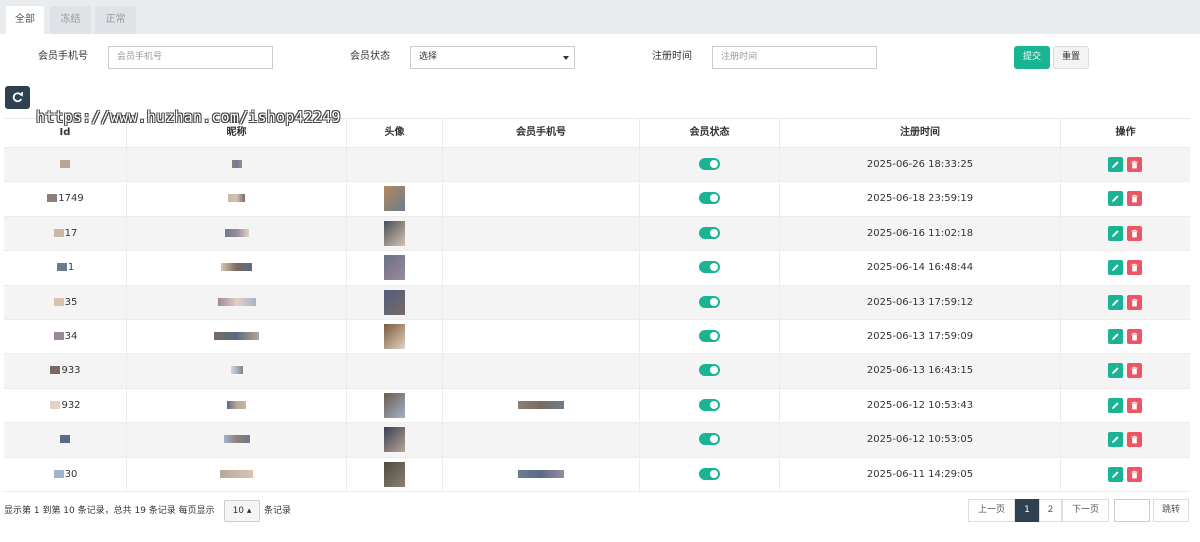 Image resolution: width=1200 pixels, height=542 pixels. What do you see at coordinates (1085, 510) in the screenshot?
I see `next-page-button: 下一页` at bounding box center [1085, 510].